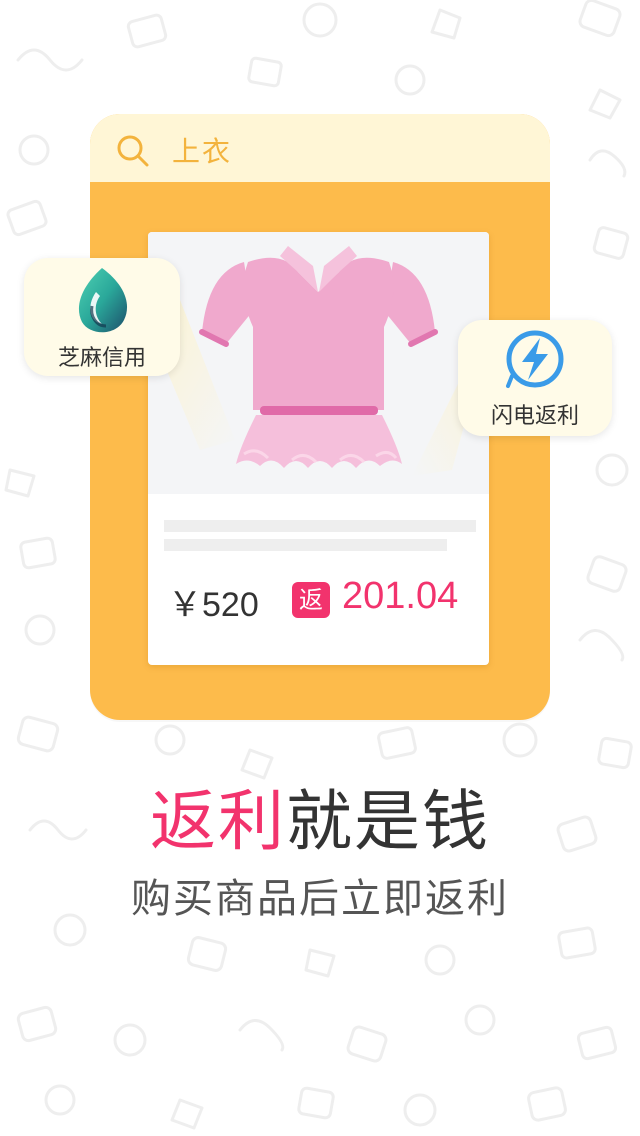  What do you see at coordinates (213, 605) in the screenshot?
I see `product-price: ￥520` at bounding box center [213, 605].